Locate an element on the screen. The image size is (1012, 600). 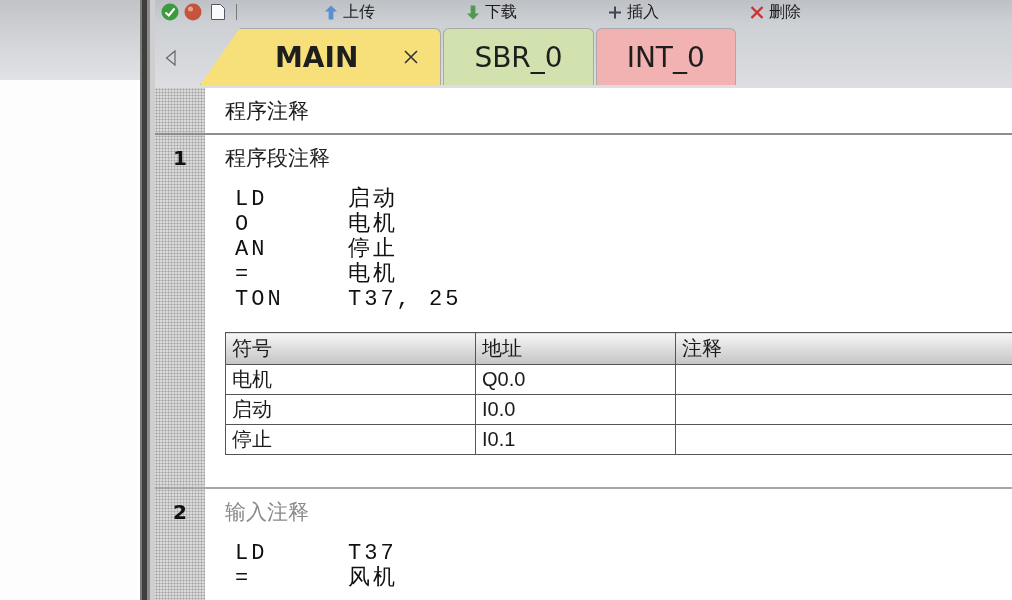
editor-tab: INT_0 is located at coordinates (665, 56).